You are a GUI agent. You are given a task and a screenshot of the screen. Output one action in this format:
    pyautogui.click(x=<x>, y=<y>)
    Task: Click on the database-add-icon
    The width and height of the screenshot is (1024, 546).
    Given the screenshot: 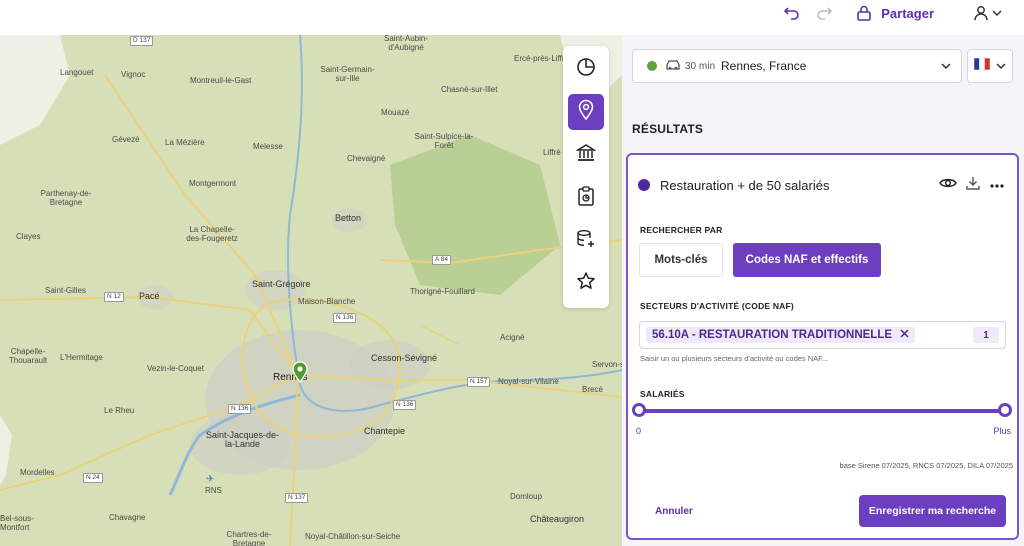 What is the action you would take?
    pyautogui.click(x=586, y=241)
    